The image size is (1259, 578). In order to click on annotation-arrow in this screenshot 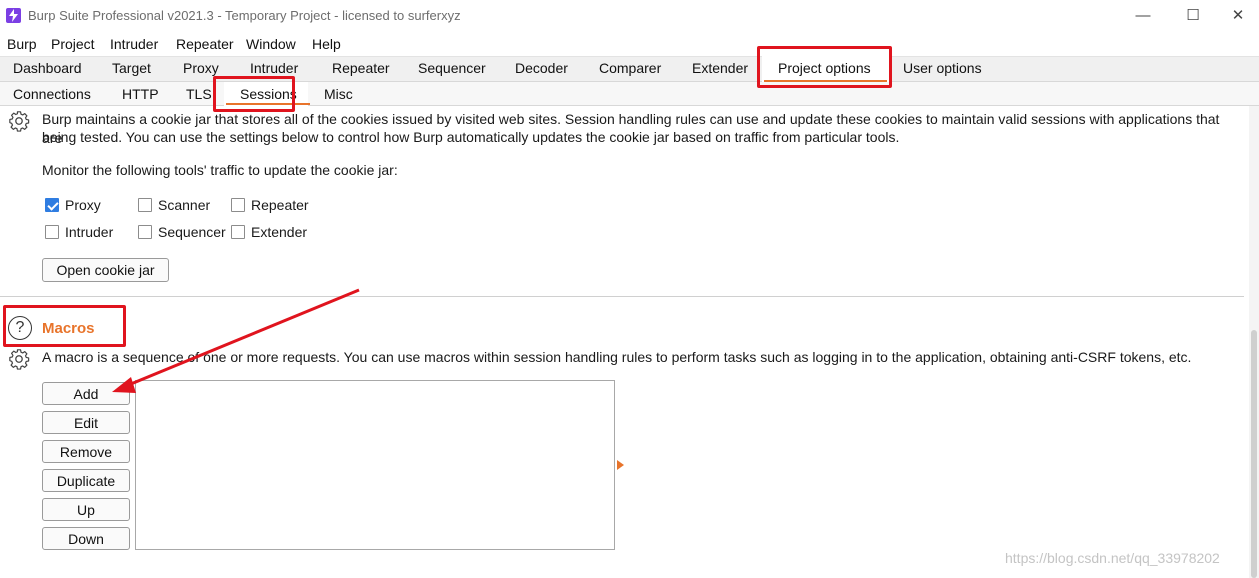, I will do `click(236, 340)`.